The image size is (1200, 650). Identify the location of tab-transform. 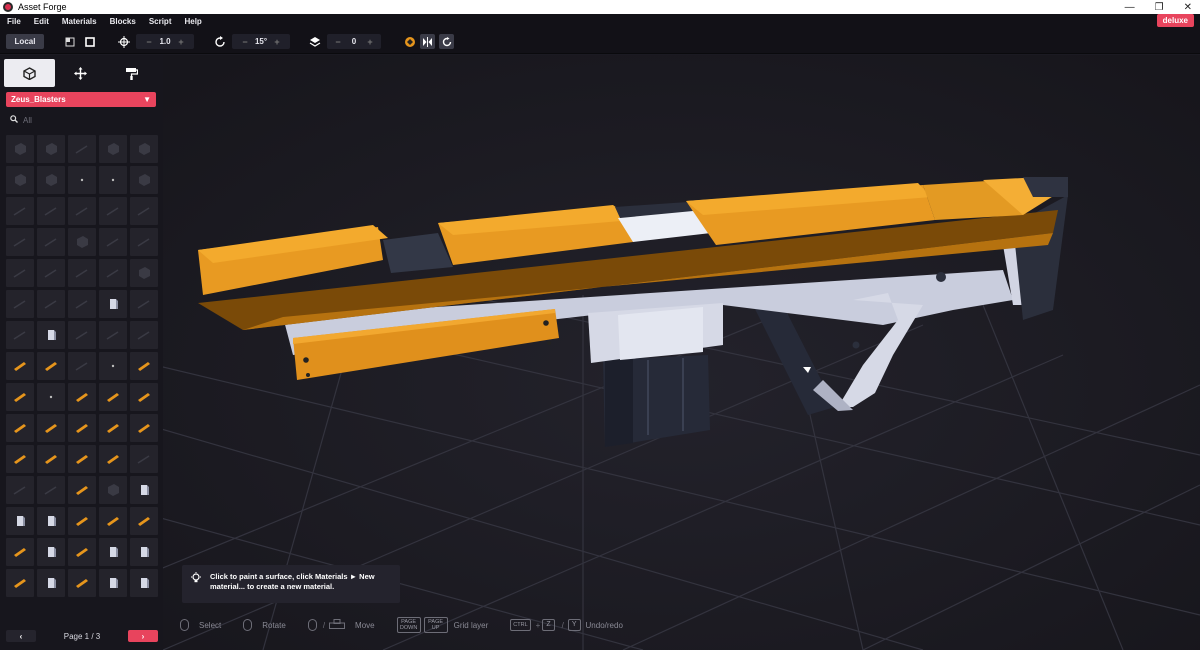
(80, 73).